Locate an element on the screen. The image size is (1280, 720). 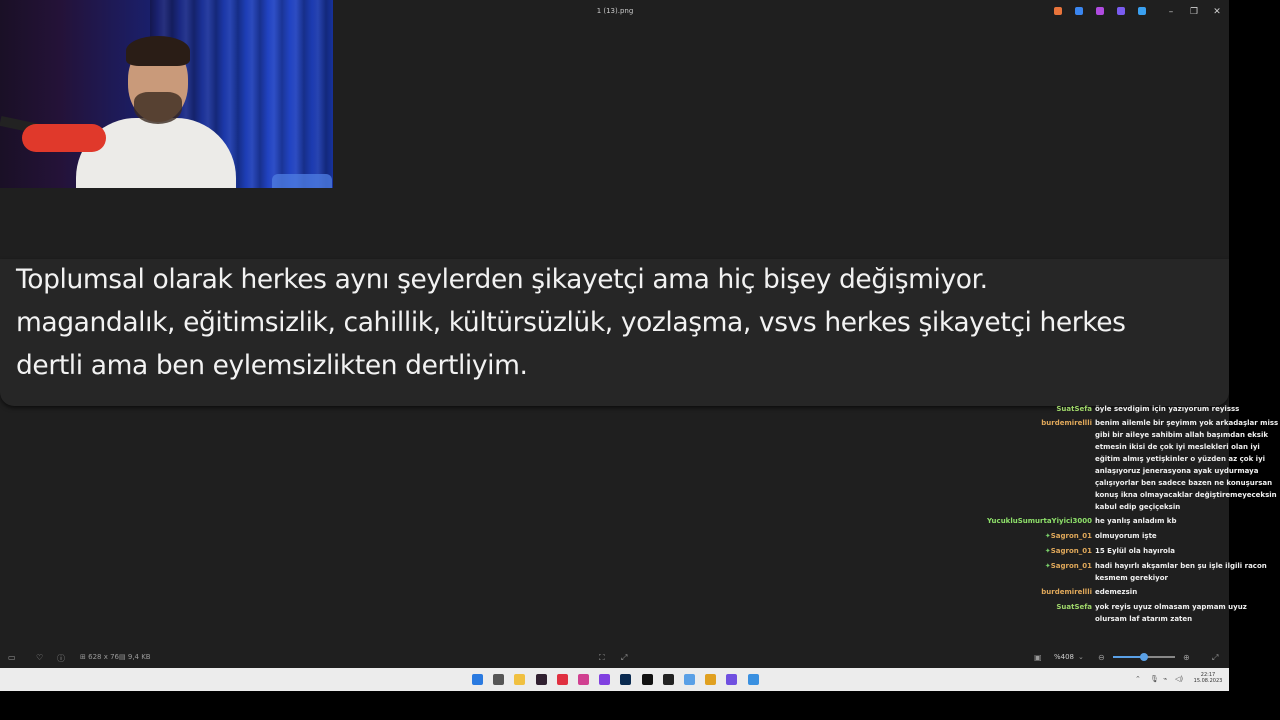
clipchamp-icon is located at coordinates (1100, 11).